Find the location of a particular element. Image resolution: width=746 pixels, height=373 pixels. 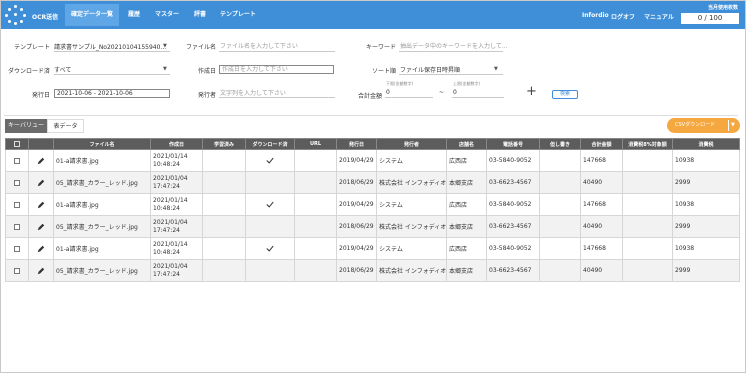

header-downloaded: ダウンロード済 is located at coordinates (270, 144).